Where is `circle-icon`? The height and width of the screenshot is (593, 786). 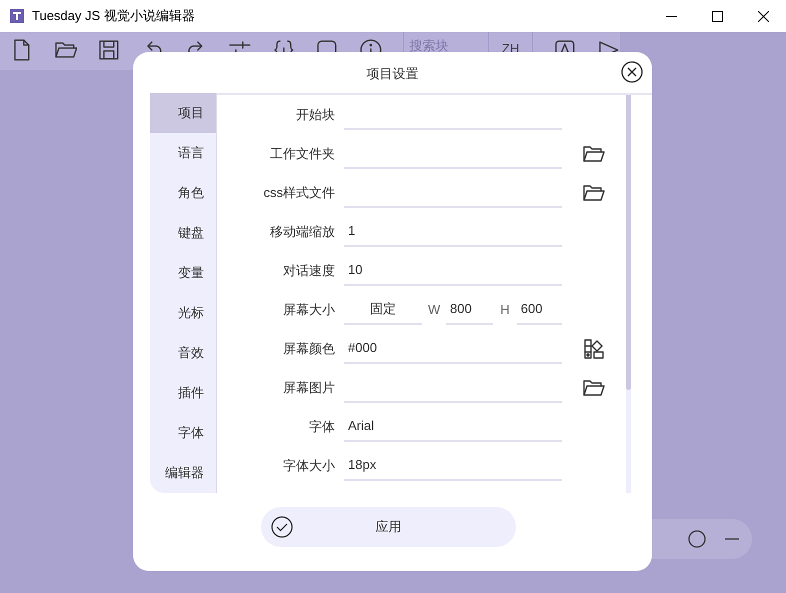 circle-icon is located at coordinates (697, 539).